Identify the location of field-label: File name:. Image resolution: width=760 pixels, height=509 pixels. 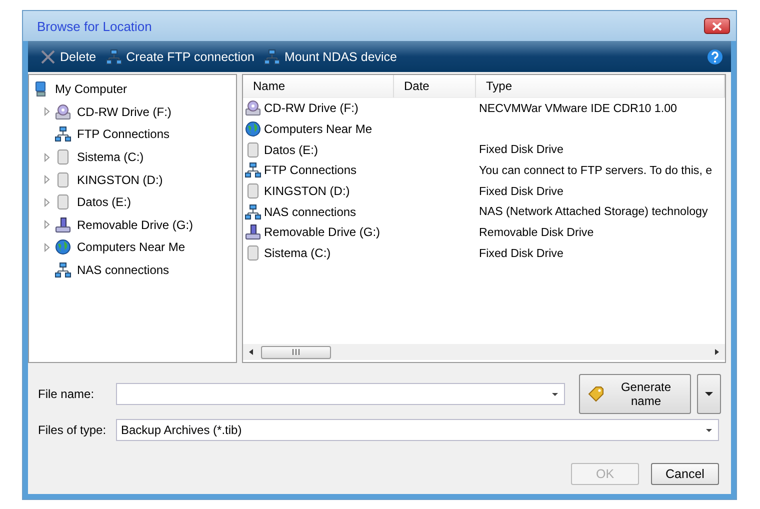
(67, 394).